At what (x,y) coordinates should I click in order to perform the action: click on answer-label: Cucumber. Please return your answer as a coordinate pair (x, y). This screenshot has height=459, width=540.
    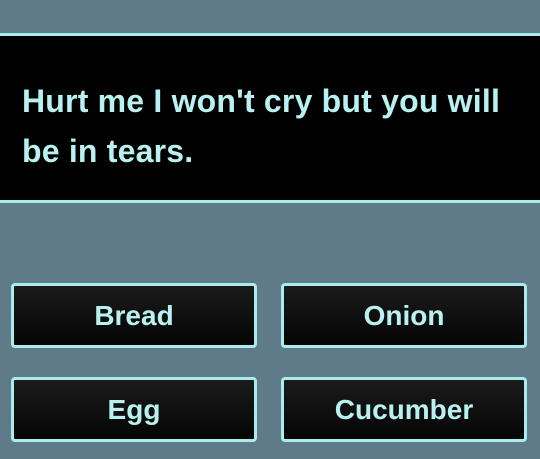
    Looking at the image, I should click on (404, 409).